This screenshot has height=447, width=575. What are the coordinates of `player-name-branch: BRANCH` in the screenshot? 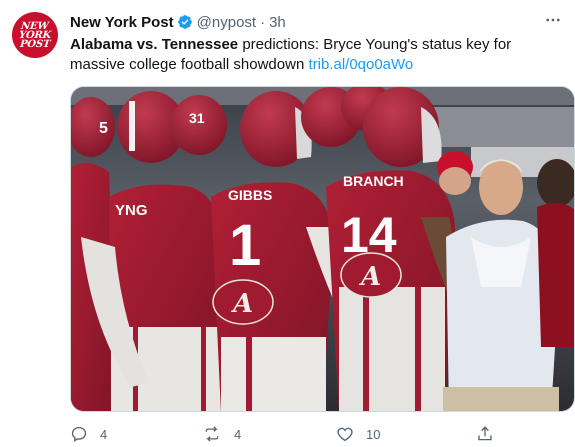 It's located at (373, 181).